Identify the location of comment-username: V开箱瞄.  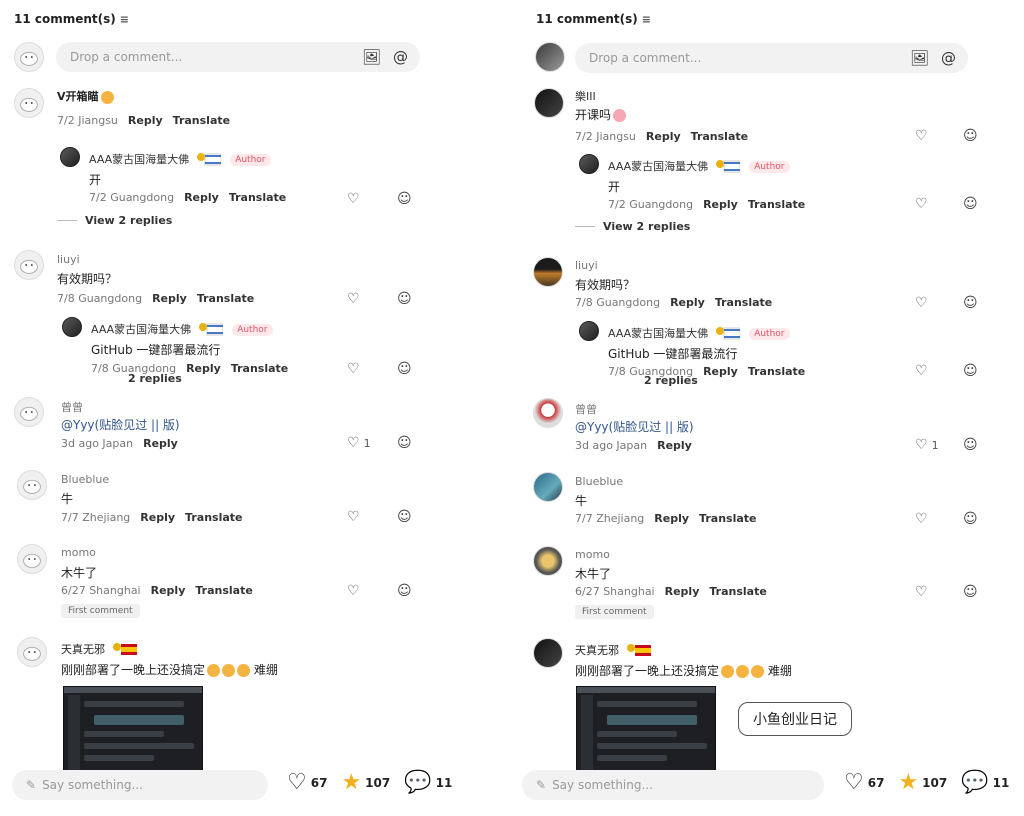
(85, 96).